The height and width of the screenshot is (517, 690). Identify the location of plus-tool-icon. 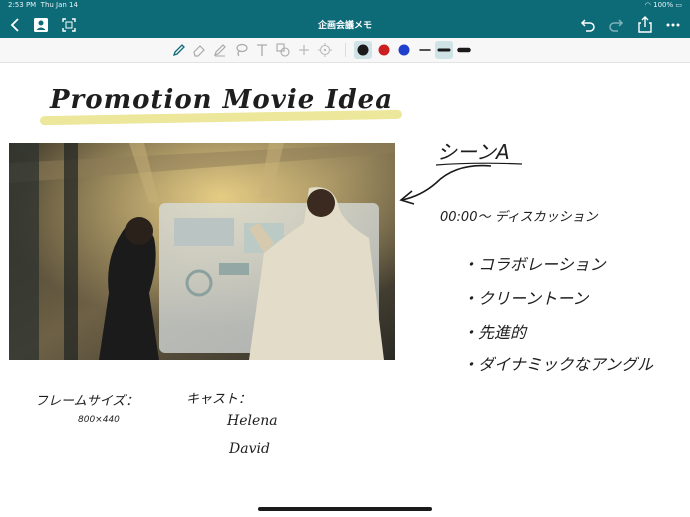
(304, 50).